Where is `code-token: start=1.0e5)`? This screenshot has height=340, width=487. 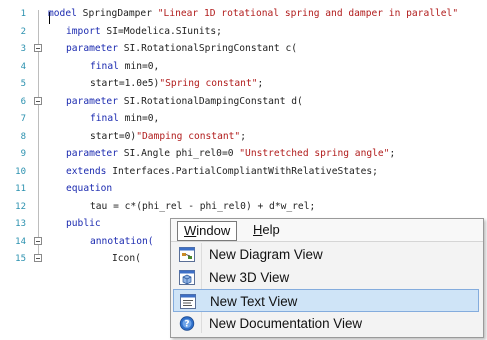 code-token: start=1.0e5) is located at coordinates (125, 83).